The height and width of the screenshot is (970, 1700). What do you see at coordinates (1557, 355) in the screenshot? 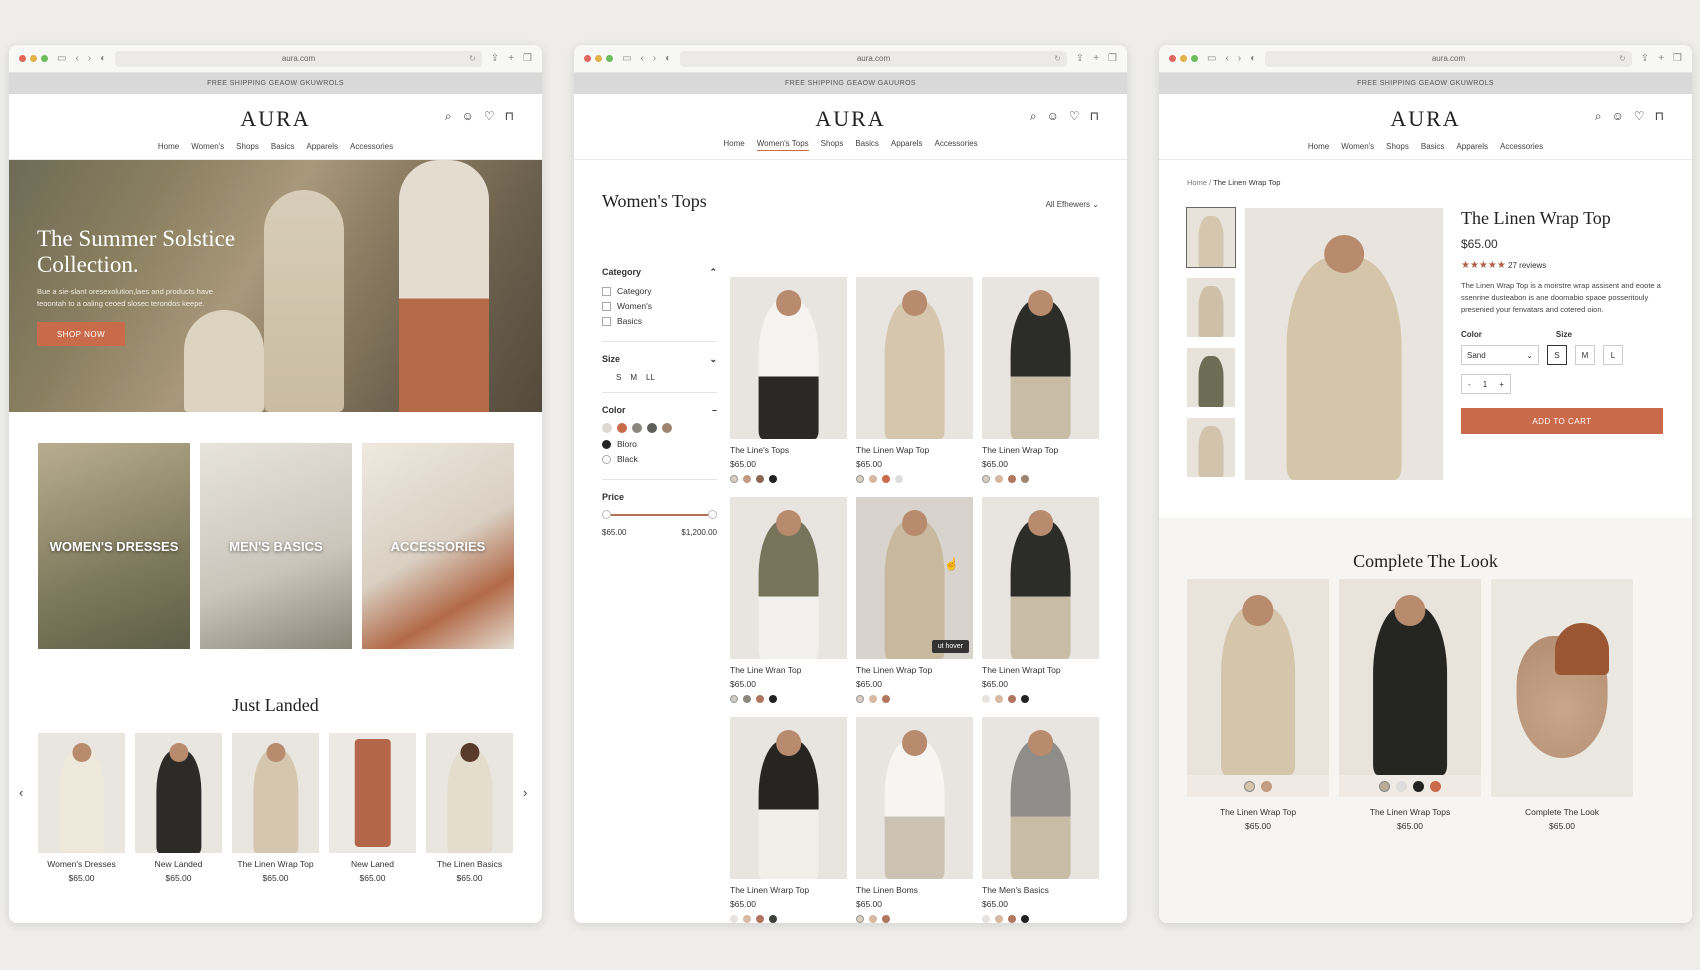
I see `size-button-s: S` at bounding box center [1557, 355].